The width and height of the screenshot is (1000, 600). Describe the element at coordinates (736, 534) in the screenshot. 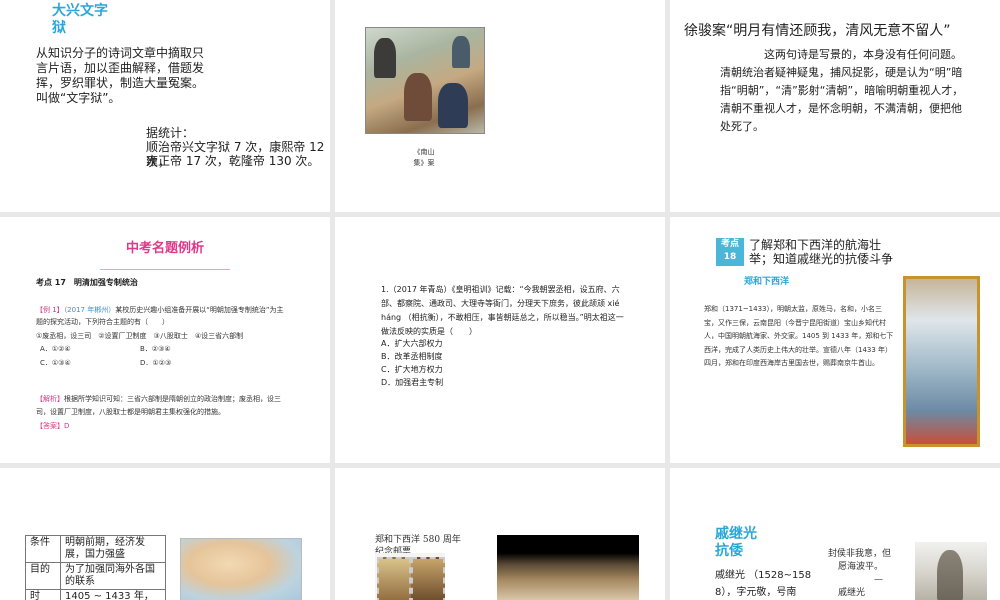

I see `title-line-1: 戚继光` at that location.